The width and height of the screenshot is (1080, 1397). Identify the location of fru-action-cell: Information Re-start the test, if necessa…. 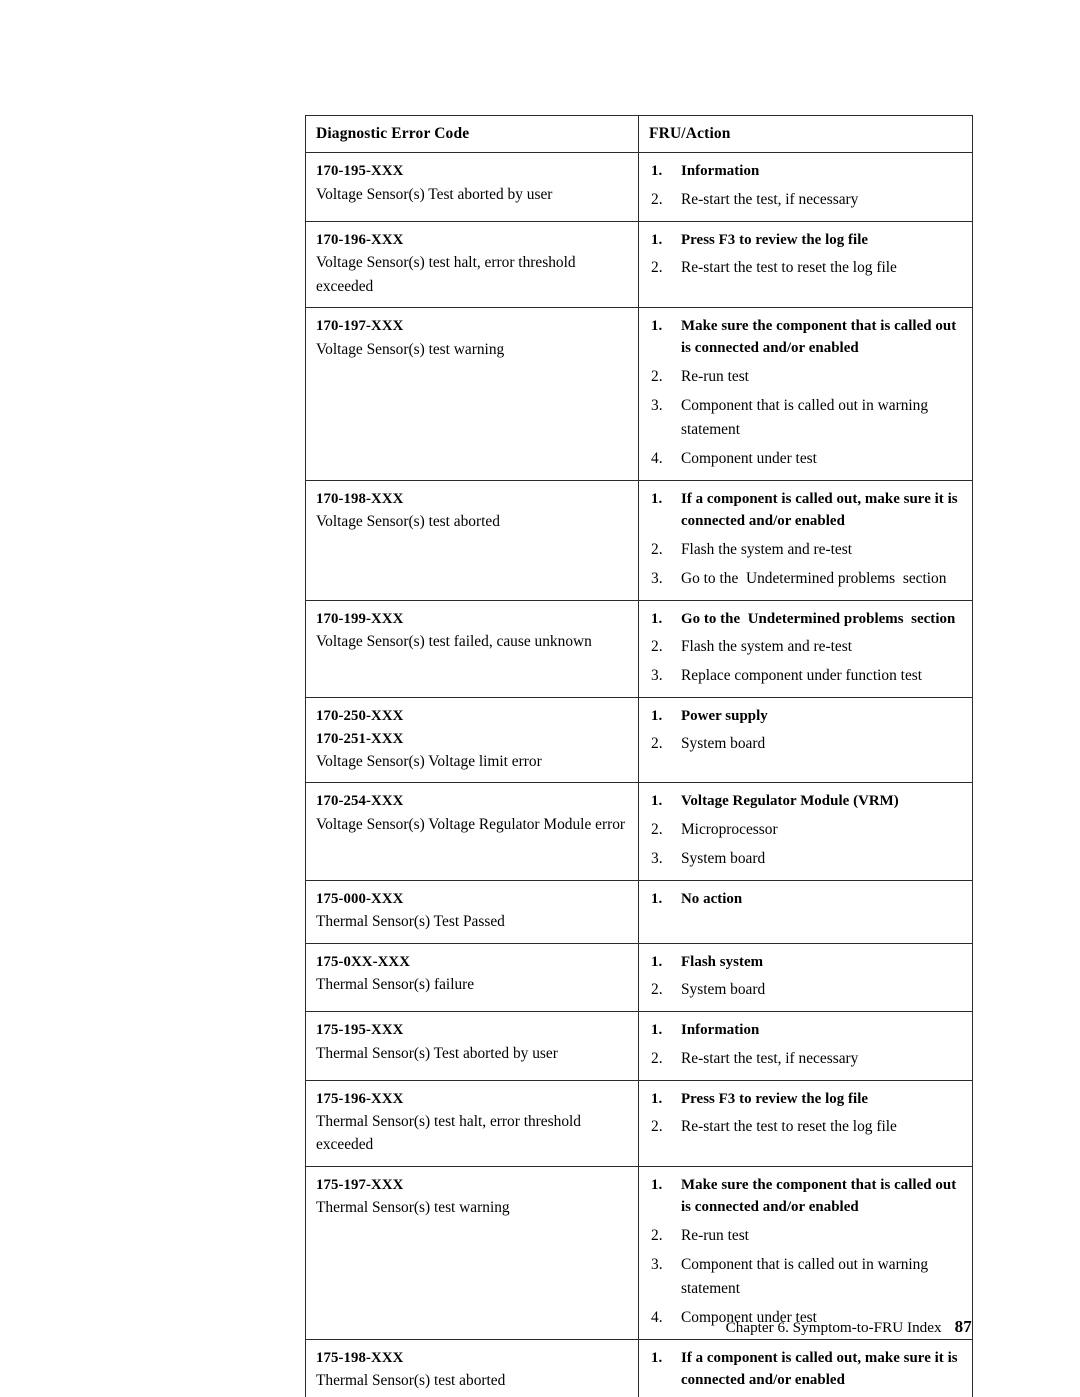
(805, 187).